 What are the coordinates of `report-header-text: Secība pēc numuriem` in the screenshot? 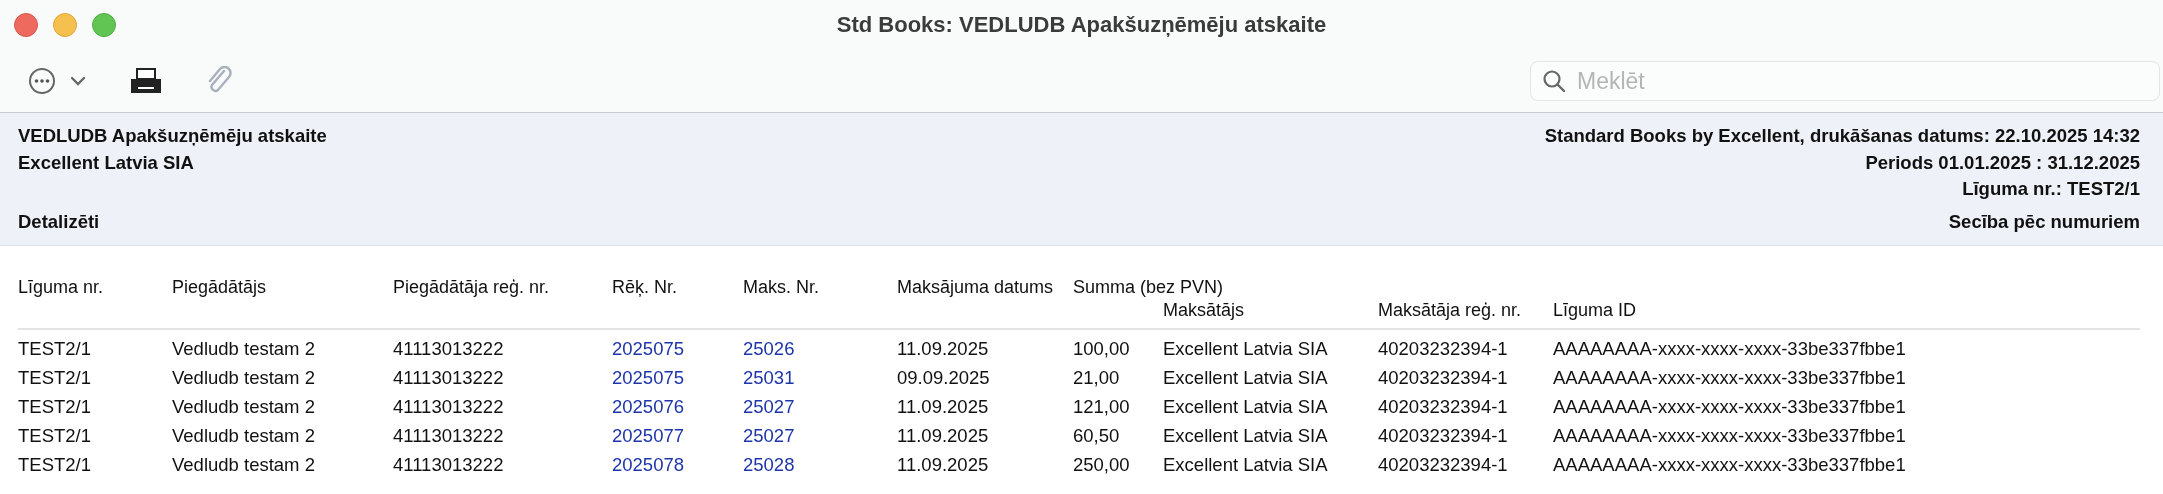 It's located at (2044, 221).